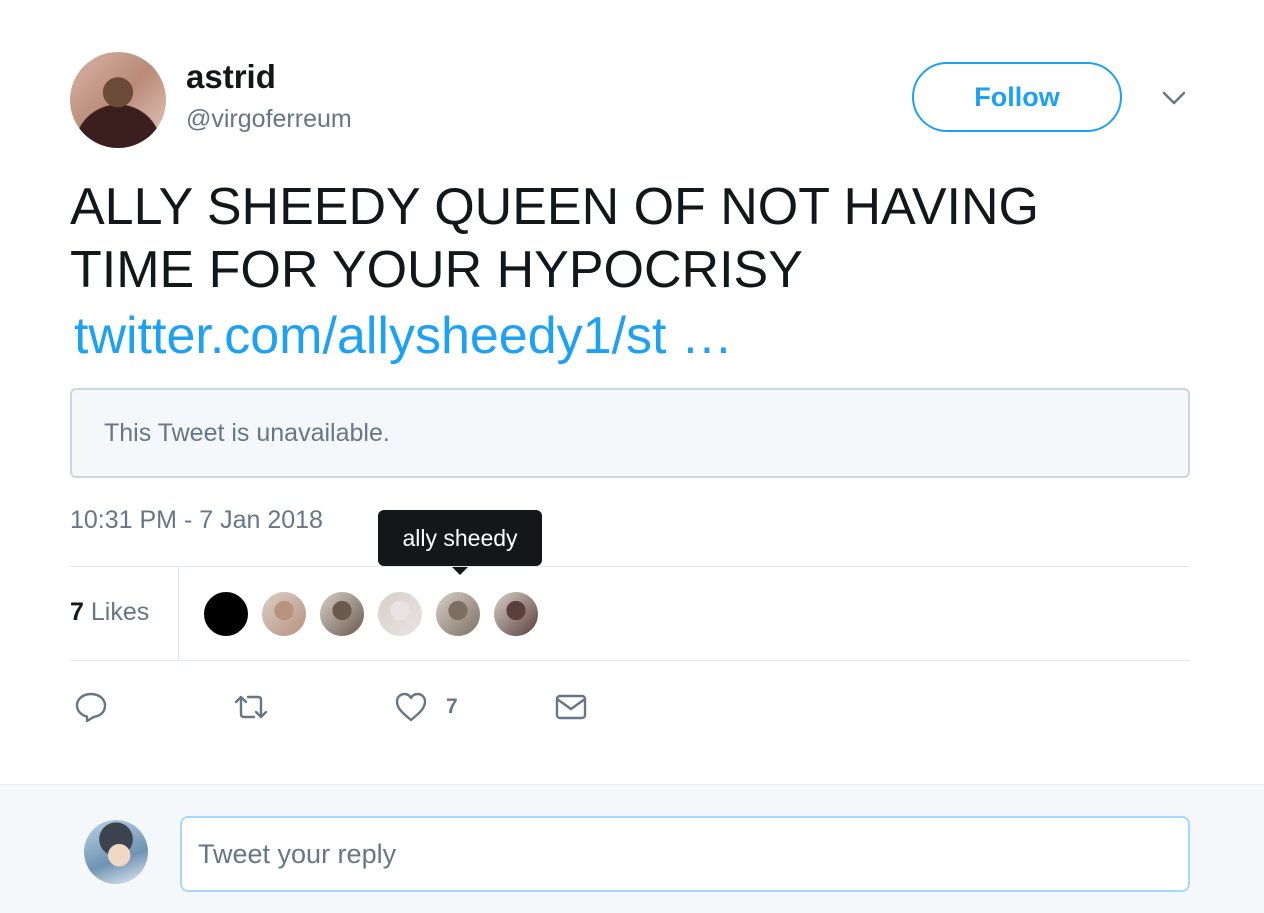 The height and width of the screenshot is (913, 1264). What do you see at coordinates (452, 706) in the screenshot?
I see `like-count: 7` at bounding box center [452, 706].